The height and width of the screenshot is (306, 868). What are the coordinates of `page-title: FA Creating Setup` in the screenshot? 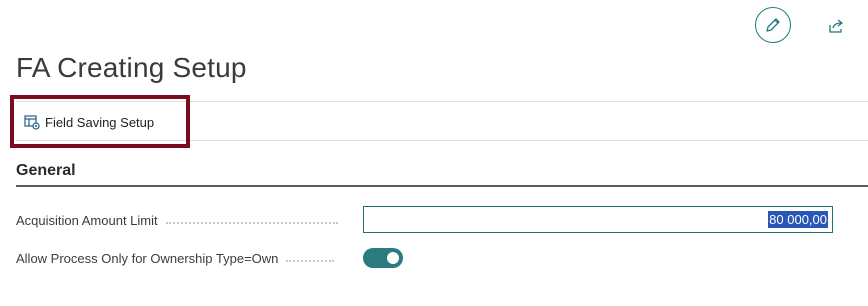 It's located at (131, 67).